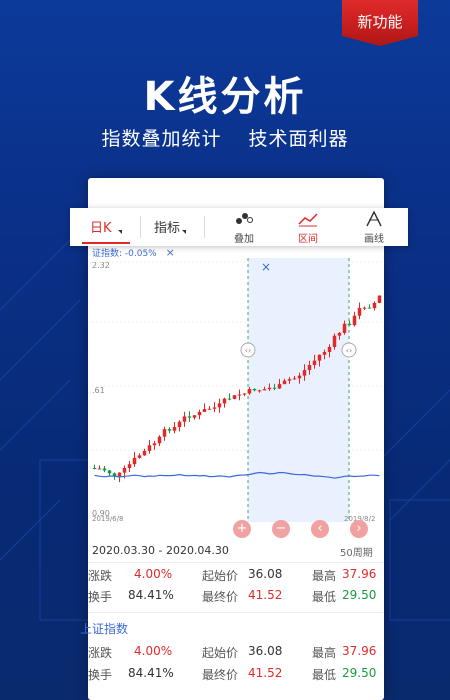 The height and width of the screenshot is (700, 450). I want to click on tool-draw-line: 画线, so click(374, 227).